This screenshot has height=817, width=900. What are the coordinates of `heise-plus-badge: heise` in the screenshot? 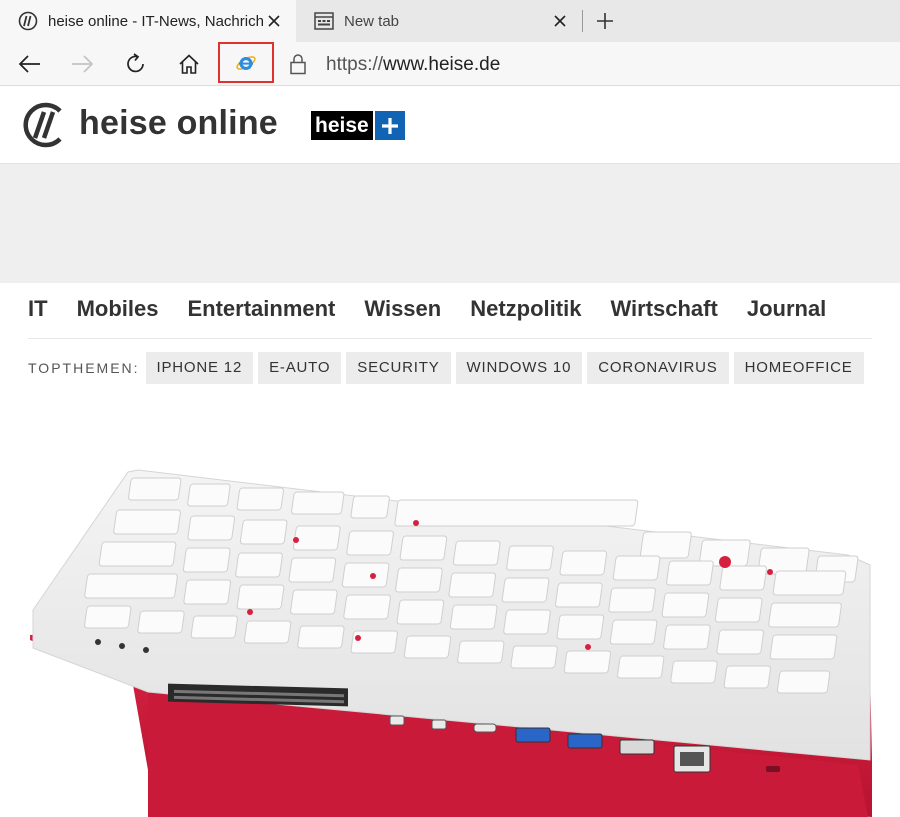 It's located at (358, 125).